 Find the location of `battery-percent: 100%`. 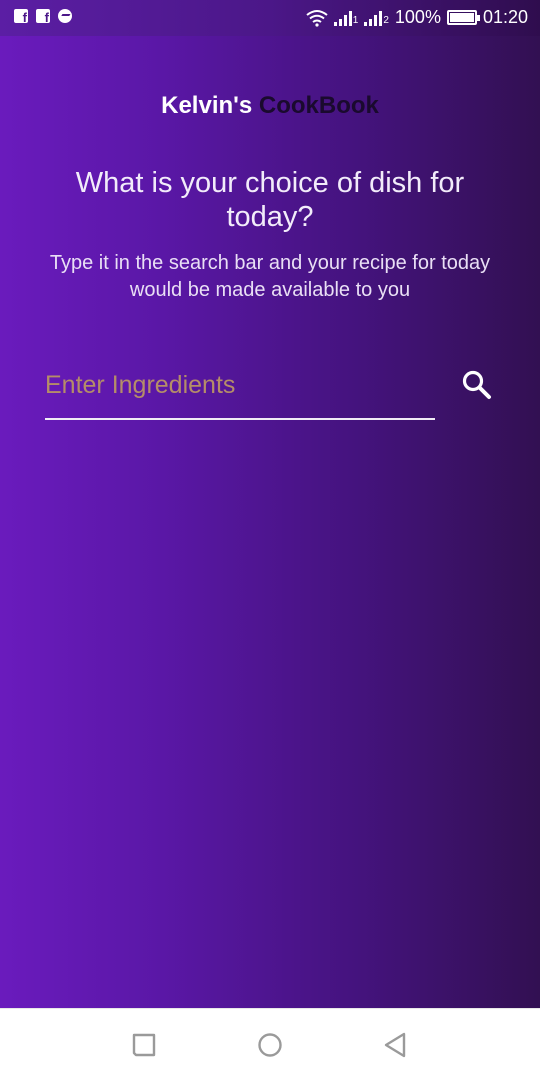

battery-percent: 100% is located at coordinates (417, 17).